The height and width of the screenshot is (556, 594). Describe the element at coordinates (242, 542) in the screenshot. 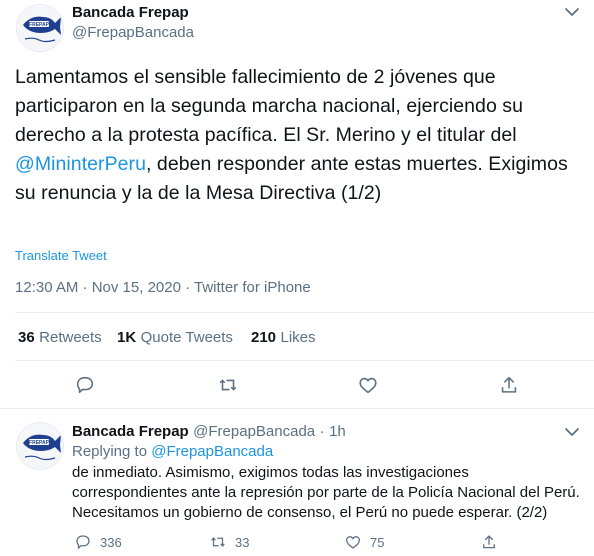

I see `reply-retweet-count: 33` at that location.